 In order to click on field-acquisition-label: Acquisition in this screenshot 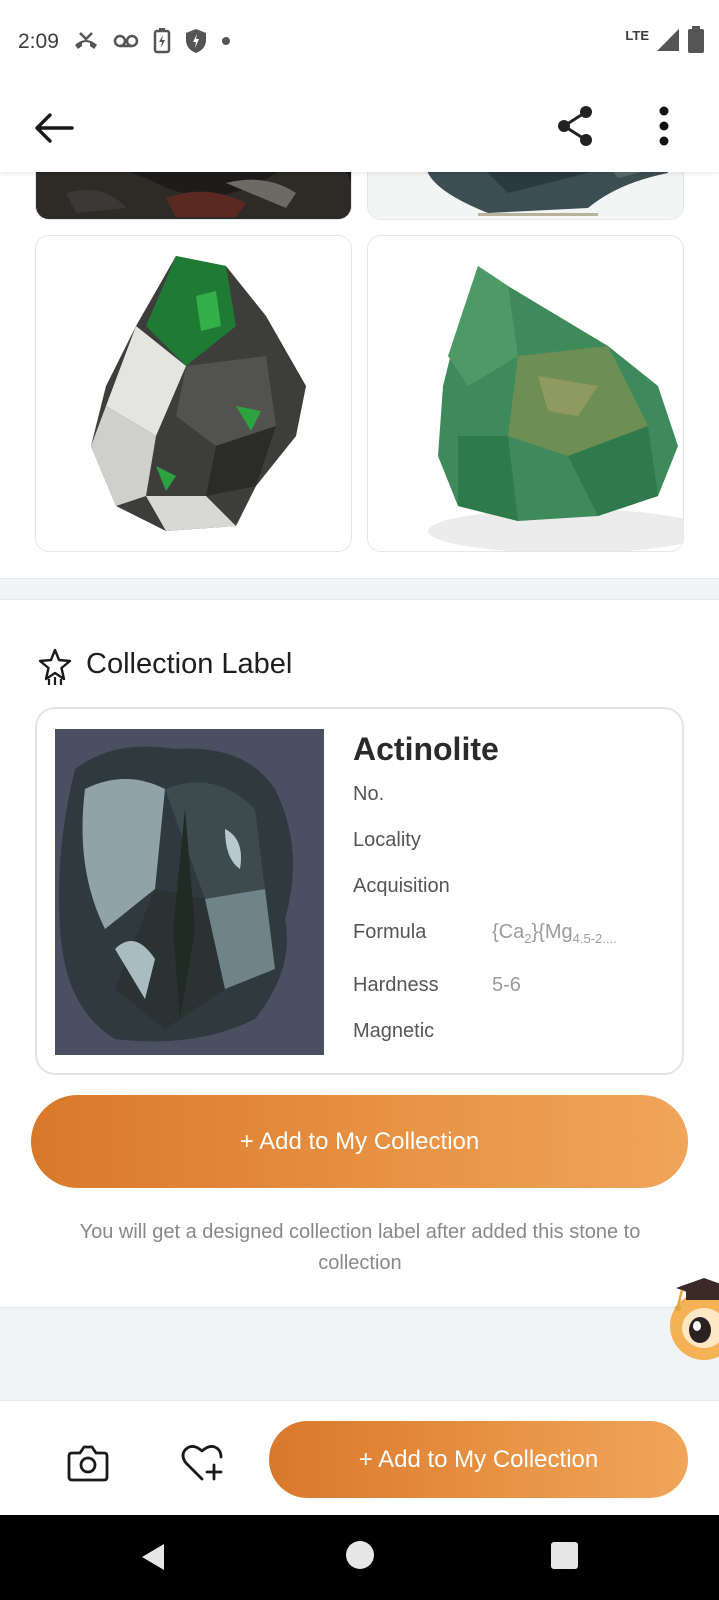, I will do `click(401, 886)`.